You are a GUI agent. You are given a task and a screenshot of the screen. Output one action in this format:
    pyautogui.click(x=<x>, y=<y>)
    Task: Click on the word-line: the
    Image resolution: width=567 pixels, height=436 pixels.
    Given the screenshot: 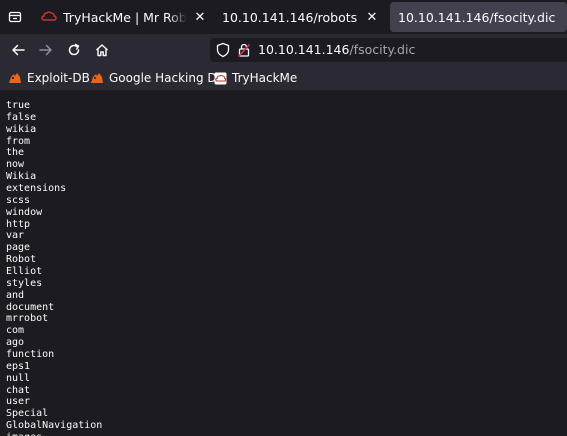 What is the action you would take?
    pyautogui.click(x=15, y=153)
    